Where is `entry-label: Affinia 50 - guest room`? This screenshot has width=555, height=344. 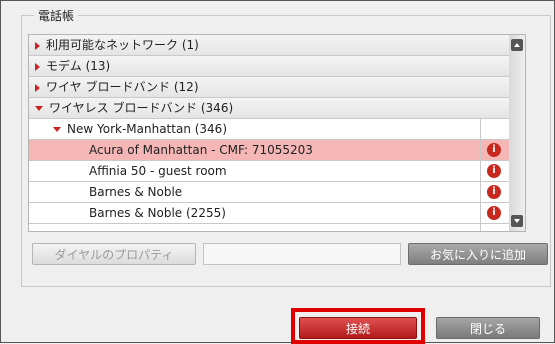
entry-label: Affinia 50 - guest room is located at coordinates (158, 171).